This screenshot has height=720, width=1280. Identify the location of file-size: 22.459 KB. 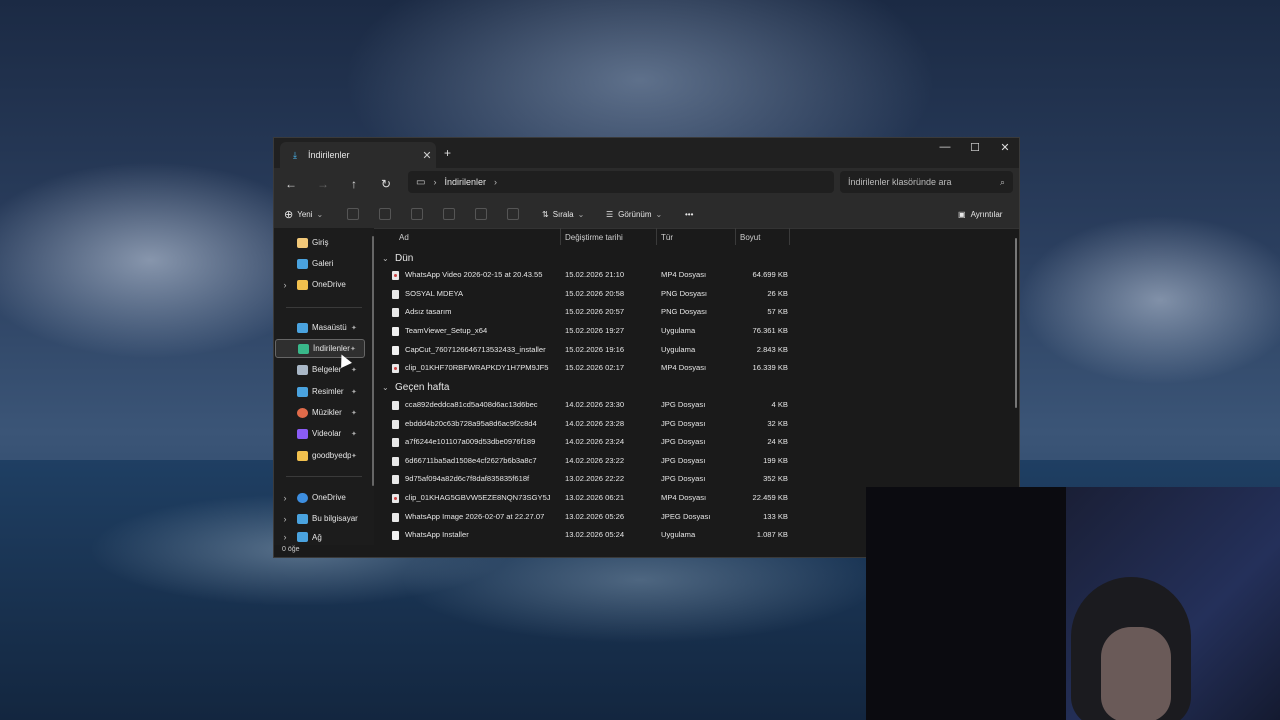
(770, 497).